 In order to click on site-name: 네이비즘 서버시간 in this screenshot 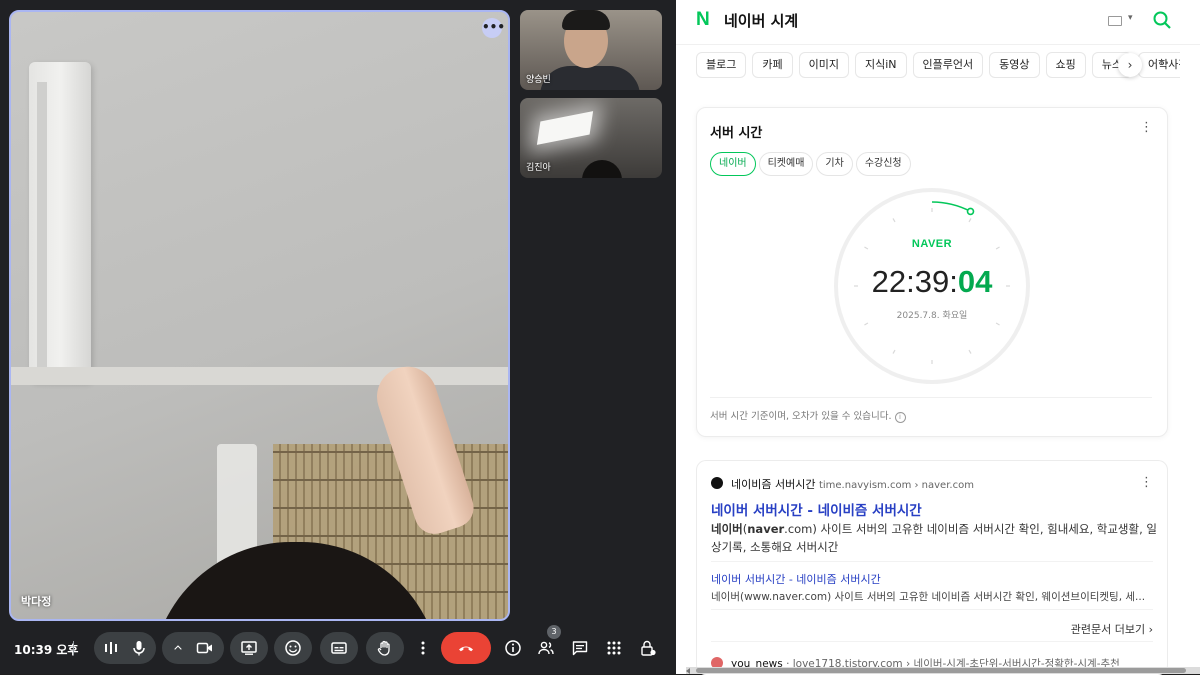, I will do `click(773, 484)`.